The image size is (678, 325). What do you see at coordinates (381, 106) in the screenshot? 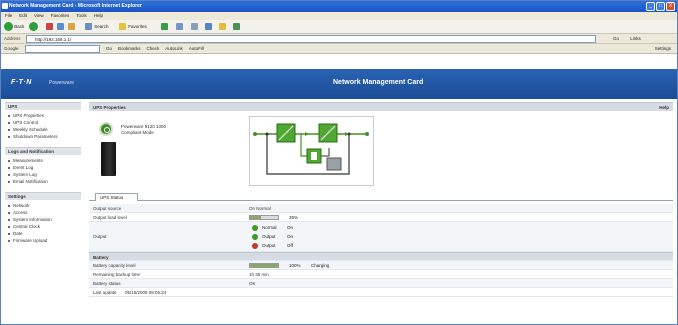
I see `section-header: UPS Properties Help` at bounding box center [381, 106].